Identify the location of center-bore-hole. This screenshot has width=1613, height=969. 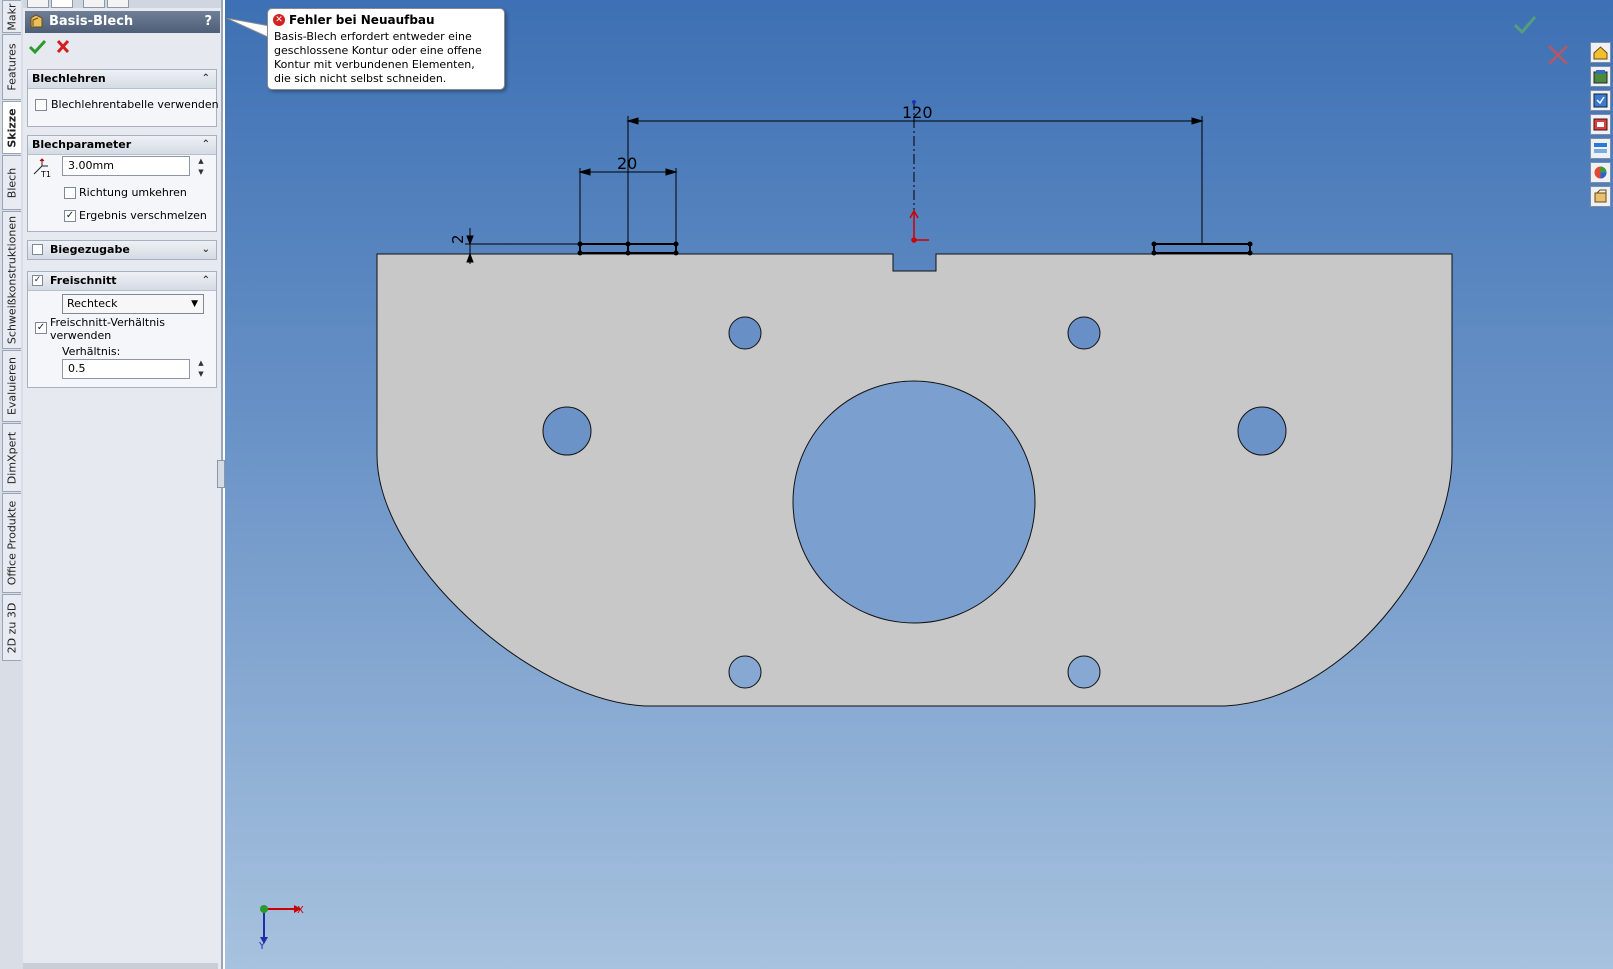
(914, 502).